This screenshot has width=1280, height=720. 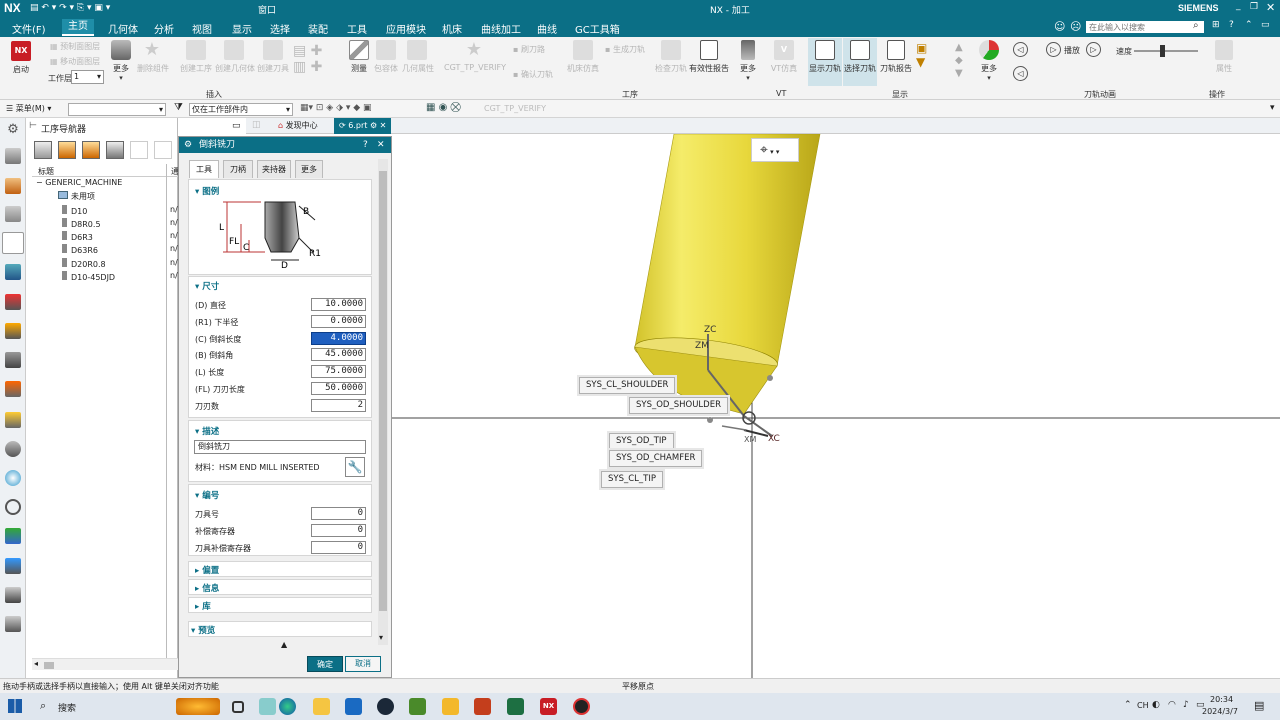 What do you see at coordinates (482, 706) in the screenshot?
I see `powerpoint-icon` at bounding box center [482, 706].